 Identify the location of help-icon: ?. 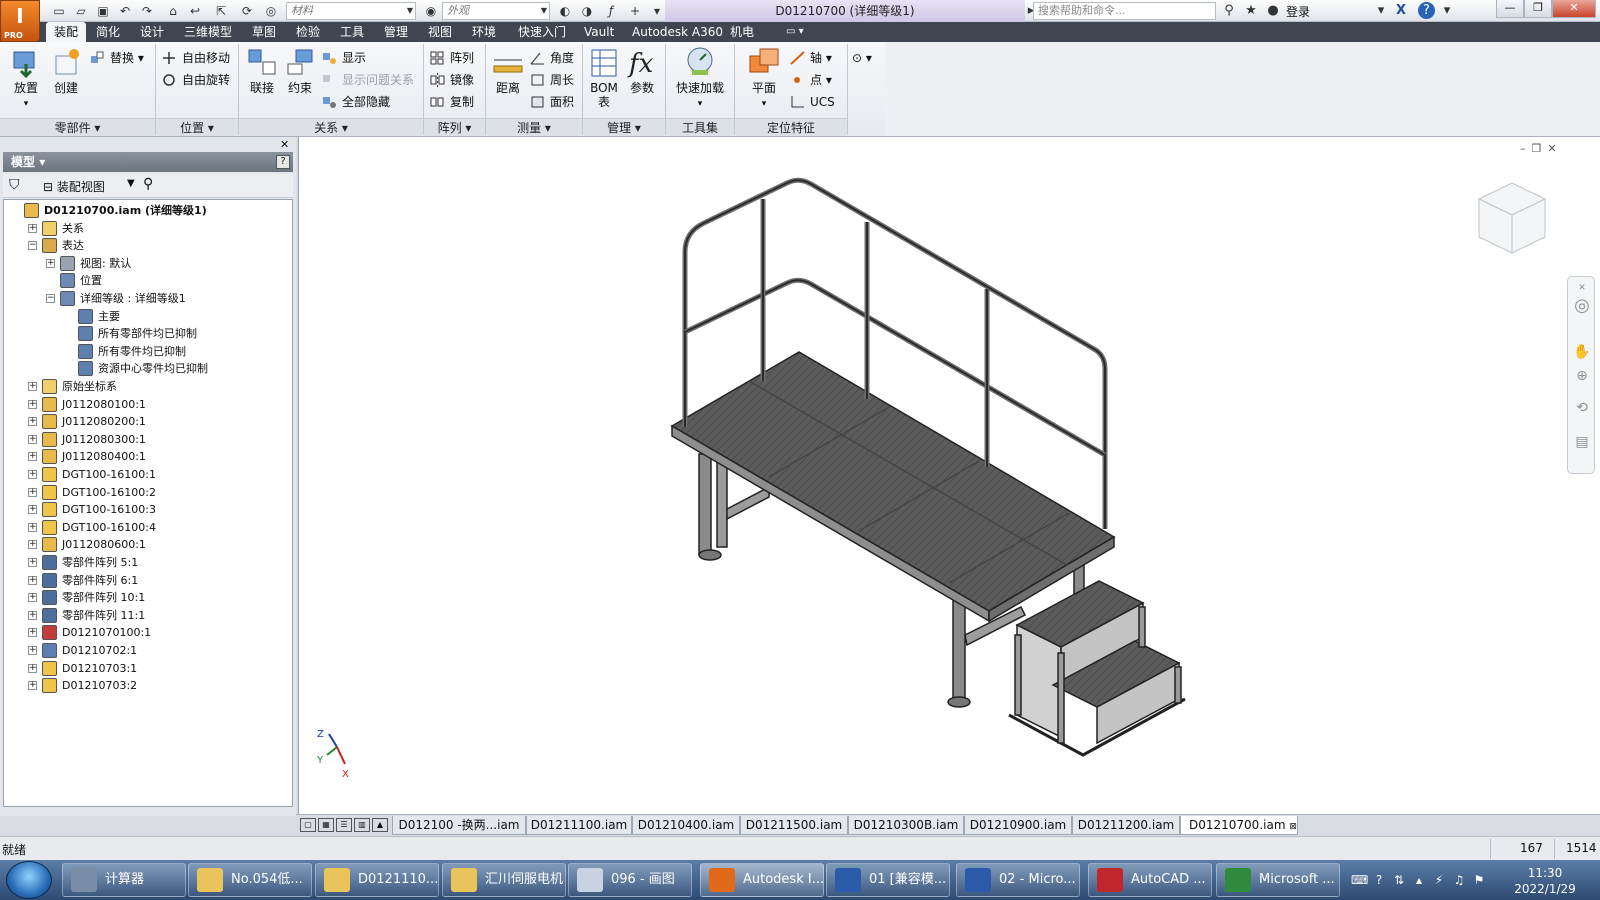
(1426, 10).